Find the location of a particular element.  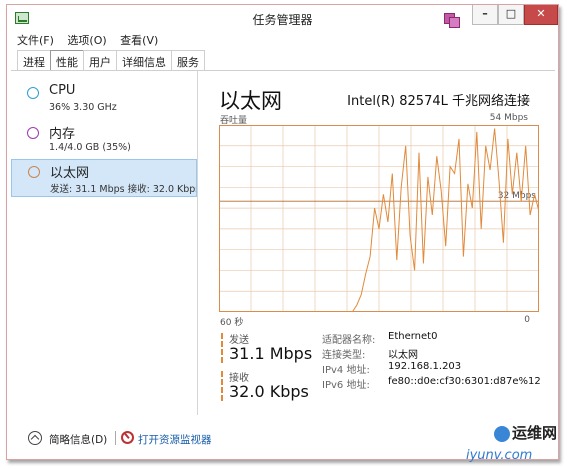

info-value-connection-type: 以太网 is located at coordinates (403, 355).